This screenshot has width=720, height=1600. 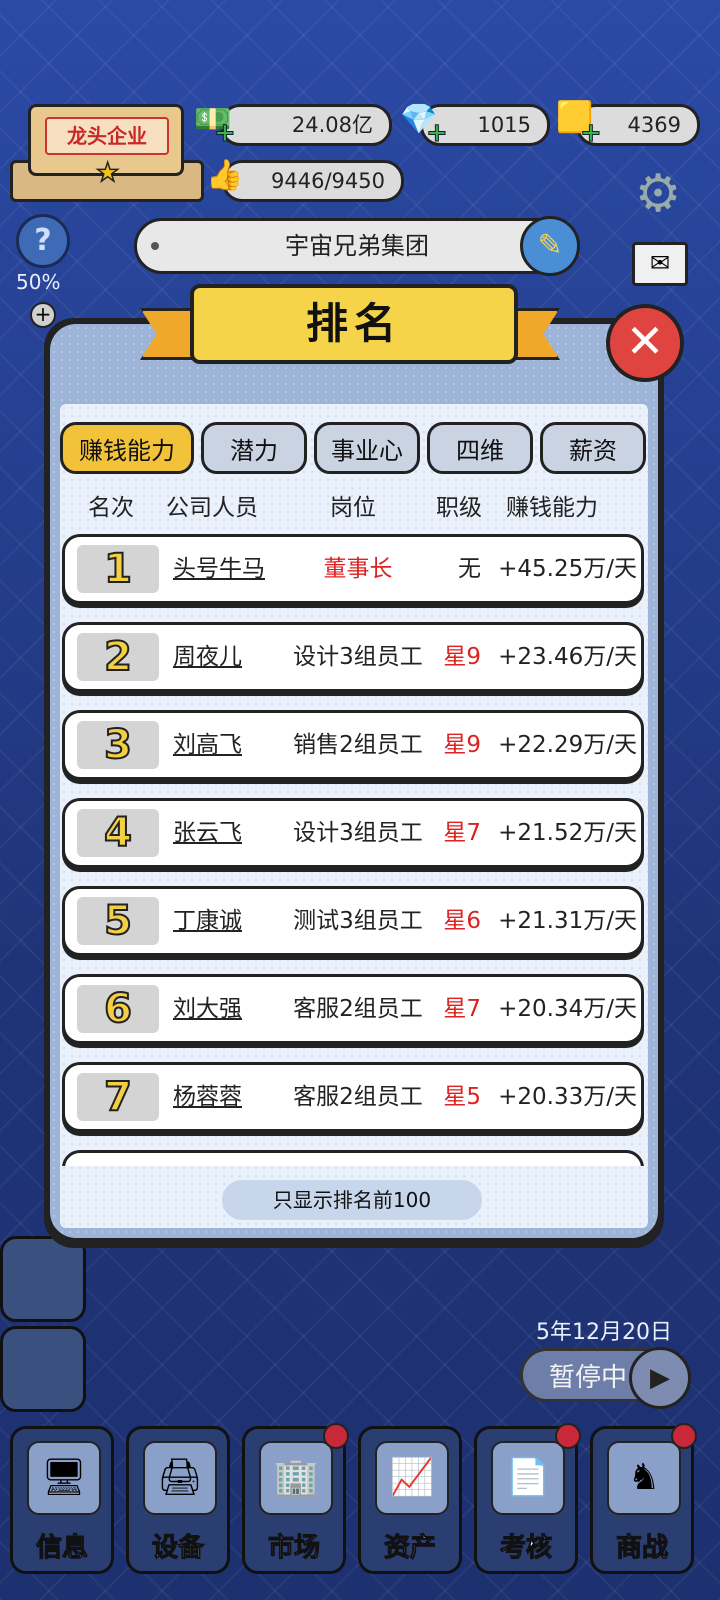 What do you see at coordinates (228, 1097) in the screenshot?
I see `member-name: 杨蓉蓉` at bounding box center [228, 1097].